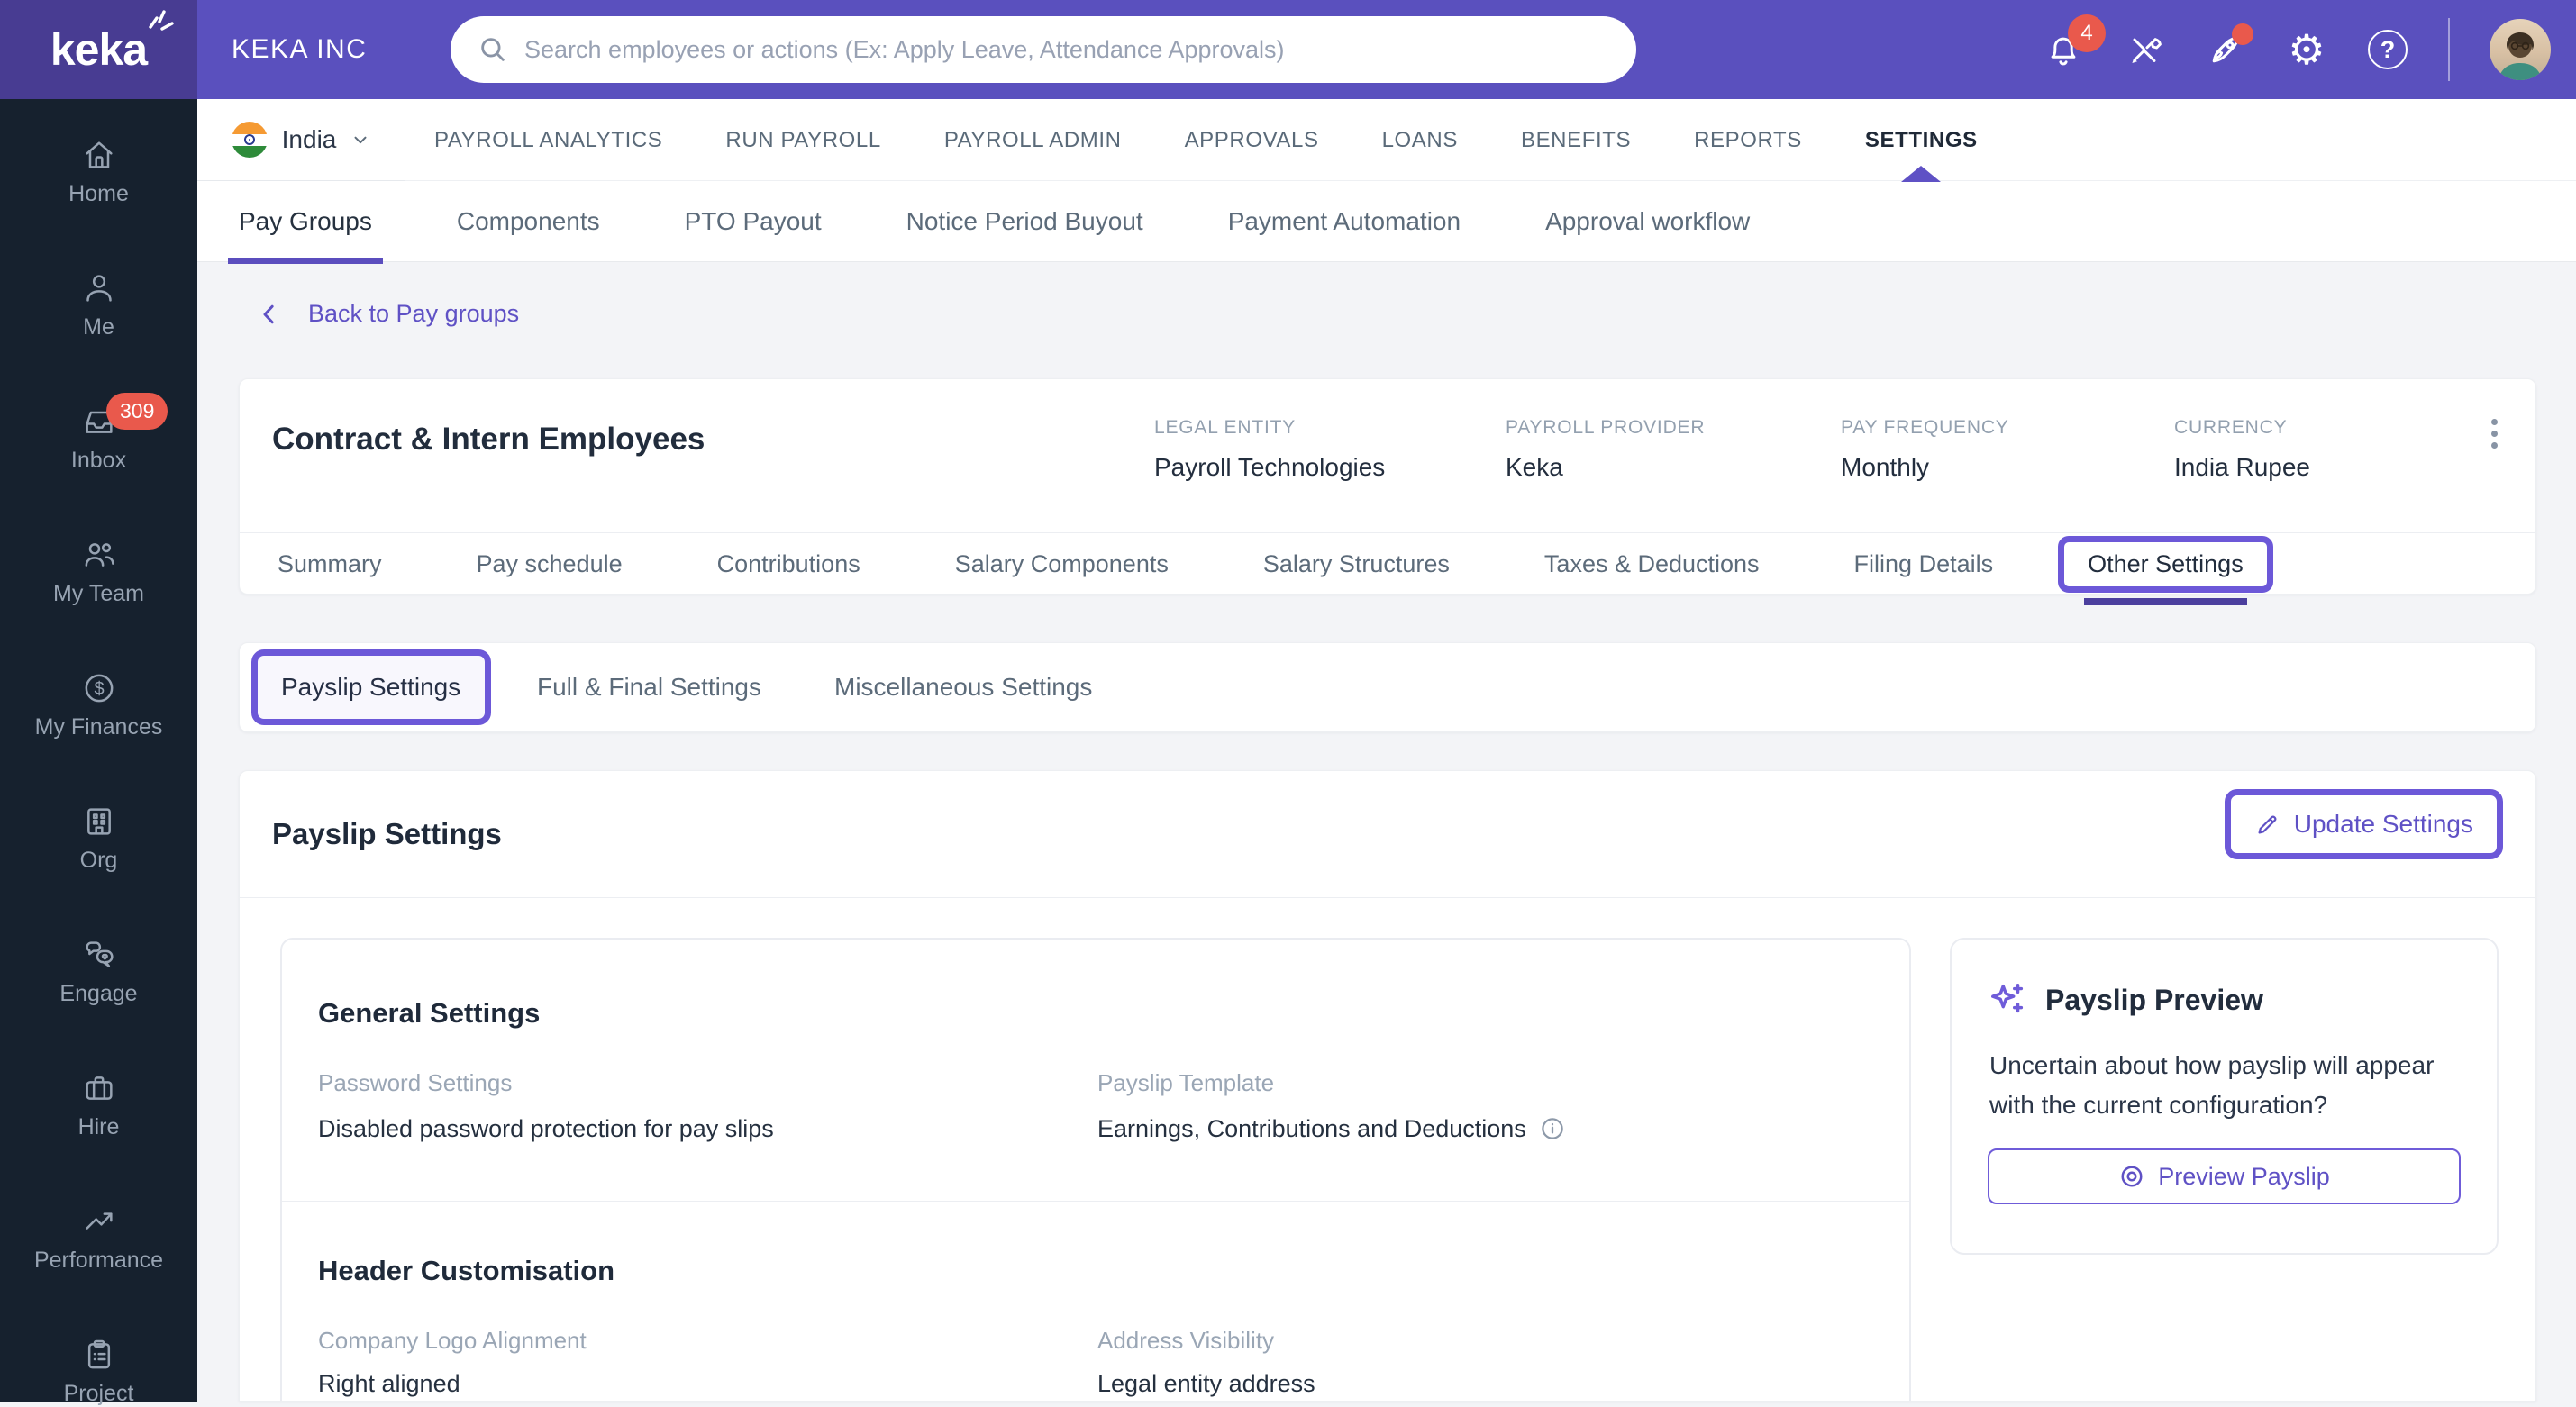  Describe the element at coordinates (1652, 564) in the screenshot. I see `tab-taxes-deductions: Taxes & Deductions` at that location.